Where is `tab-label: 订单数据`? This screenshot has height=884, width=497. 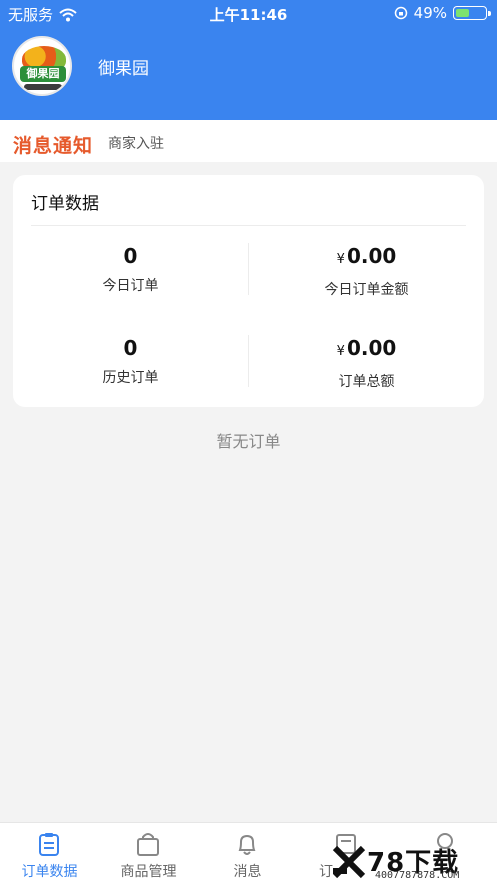 tab-label: 订单数据 is located at coordinates (49, 872).